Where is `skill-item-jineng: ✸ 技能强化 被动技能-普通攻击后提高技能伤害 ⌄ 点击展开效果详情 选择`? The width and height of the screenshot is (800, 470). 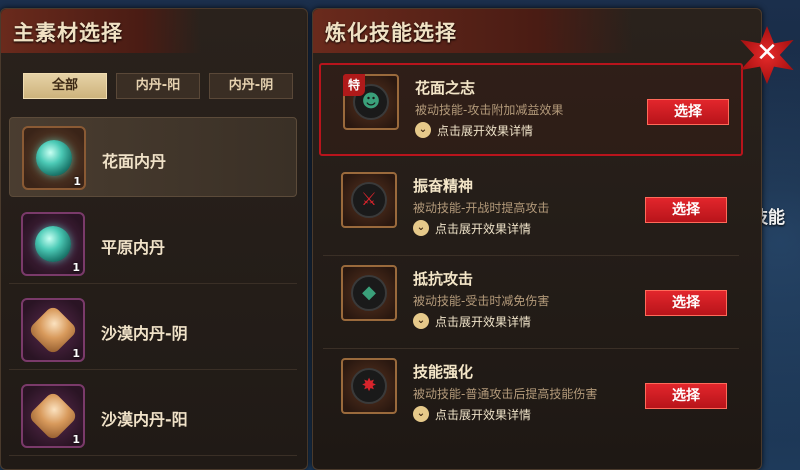 skill-item-jineng: ✸ 技能强化 被动技能-普通攻击后提高技能伤害 ⌄ 点击展开效果详情 选择 is located at coordinates (531, 395).